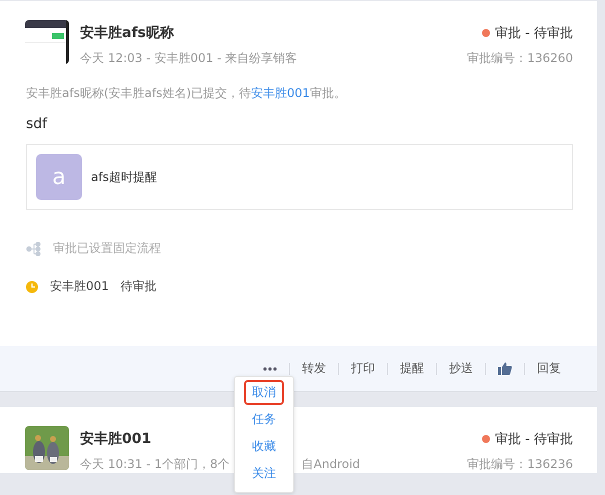  I want to click on description: 安丰胜afs昵称(安丰胜afs姓名)已提交，待安丰胜001审批。, so click(186, 93).